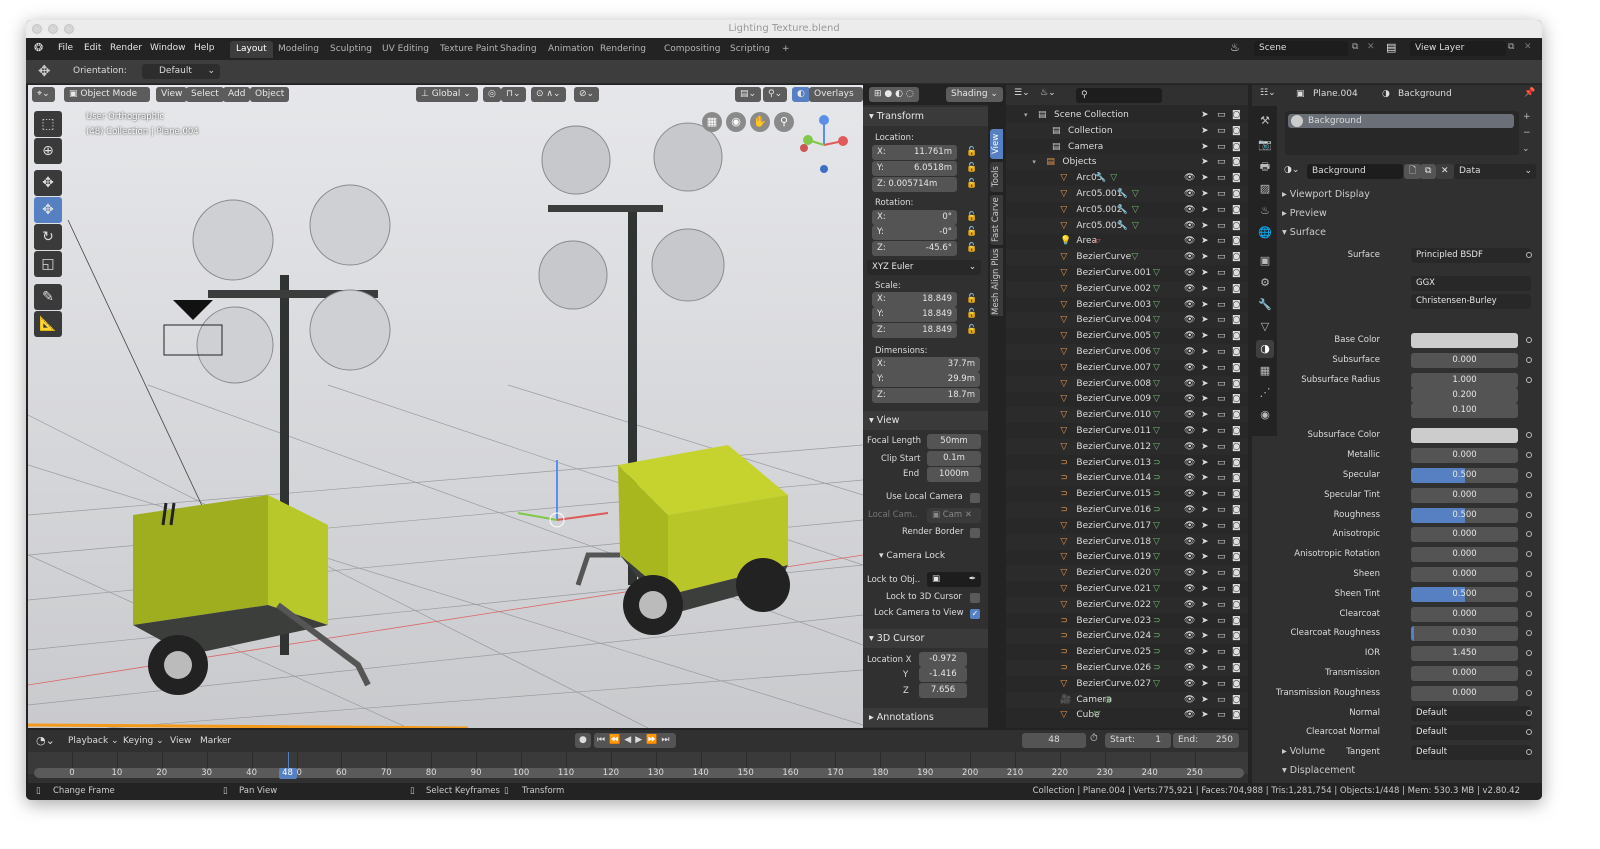 The image size is (1600, 849). What do you see at coordinates (926, 395) in the screenshot?
I see `dimension-z-field: Z: 18.7m` at bounding box center [926, 395].